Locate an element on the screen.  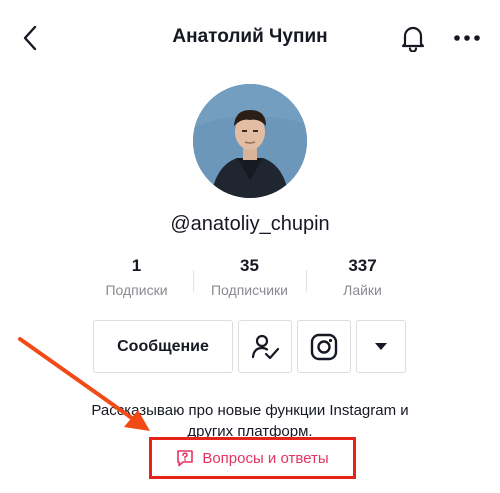
question-bubble-icon is located at coordinates (185, 458).